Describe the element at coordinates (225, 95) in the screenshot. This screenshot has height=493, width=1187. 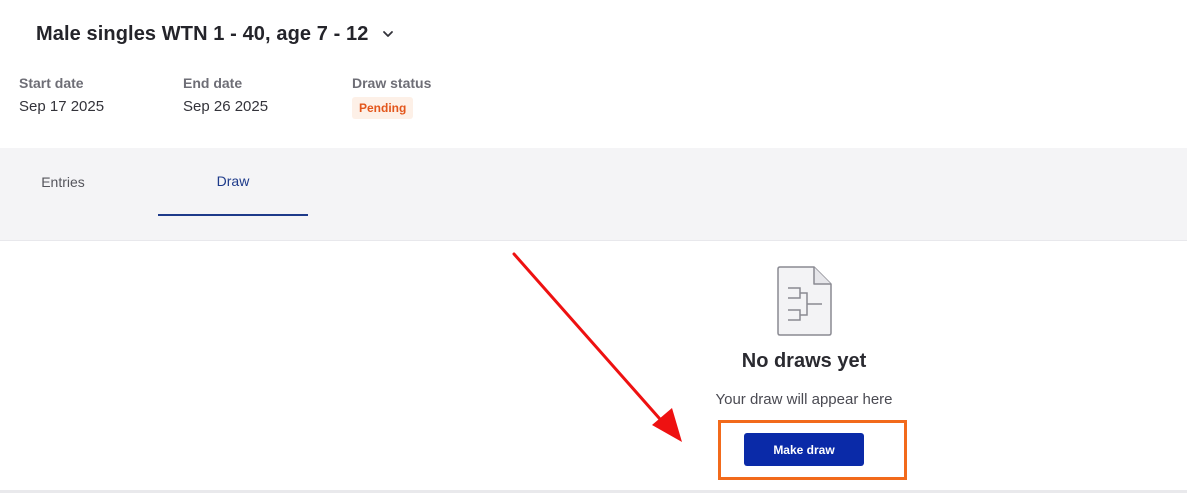
I see `end-date: End date Sep 26 2025` at that location.